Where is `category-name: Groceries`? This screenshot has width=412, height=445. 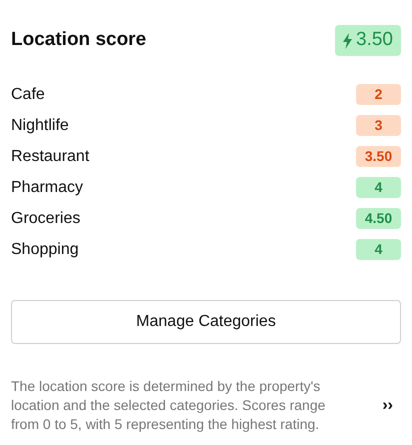 category-name: Groceries is located at coordinates (45, 218).